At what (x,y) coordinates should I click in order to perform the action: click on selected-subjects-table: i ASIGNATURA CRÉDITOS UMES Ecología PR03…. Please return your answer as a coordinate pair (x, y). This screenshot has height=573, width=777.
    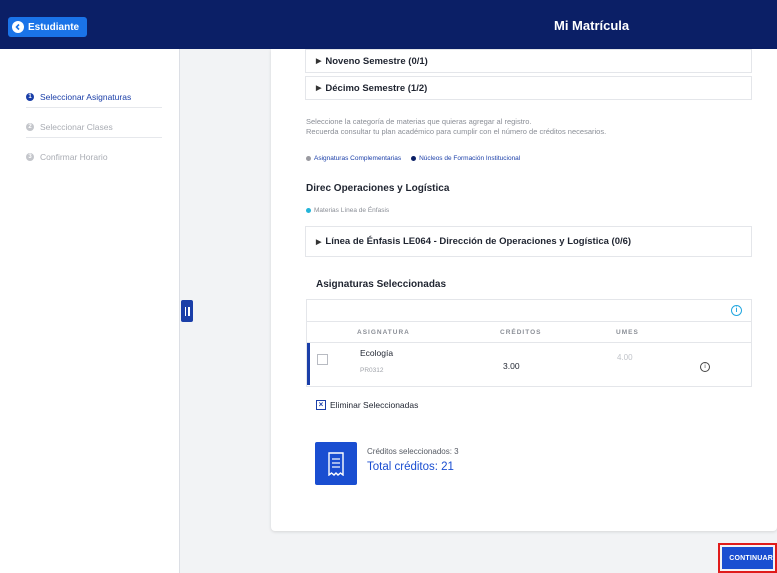
    Looking at the image, I should click on (529, 343).